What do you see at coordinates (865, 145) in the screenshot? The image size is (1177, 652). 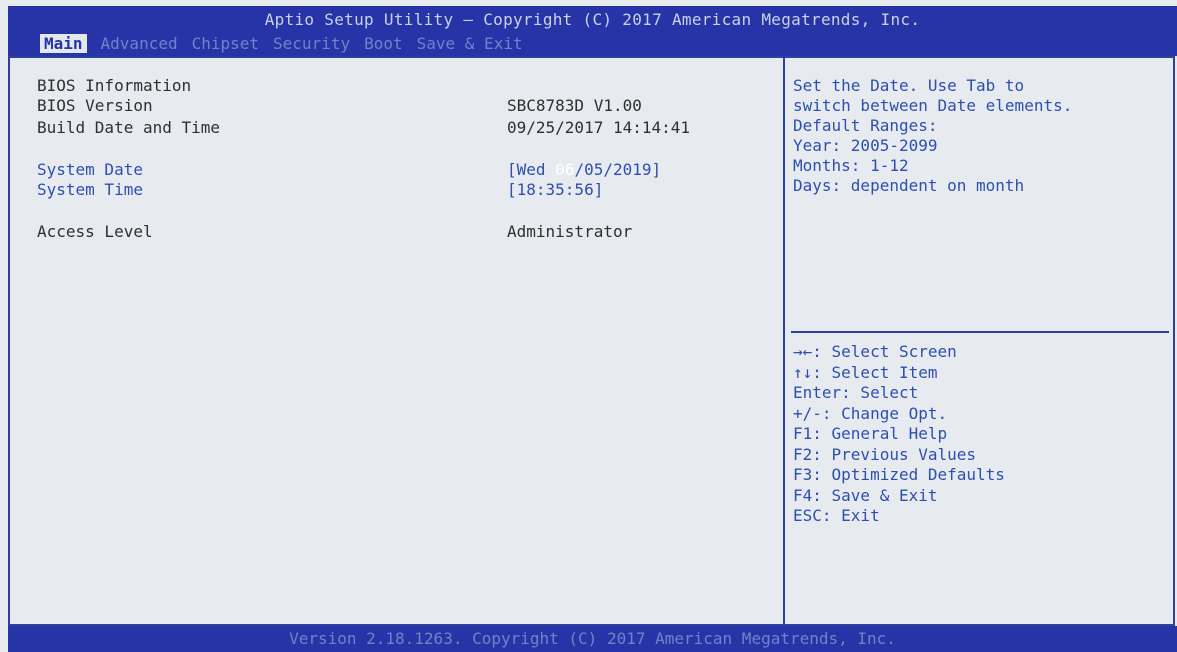 I see `help-line: Year: 2005-2099` at bounding box center [865, 145].